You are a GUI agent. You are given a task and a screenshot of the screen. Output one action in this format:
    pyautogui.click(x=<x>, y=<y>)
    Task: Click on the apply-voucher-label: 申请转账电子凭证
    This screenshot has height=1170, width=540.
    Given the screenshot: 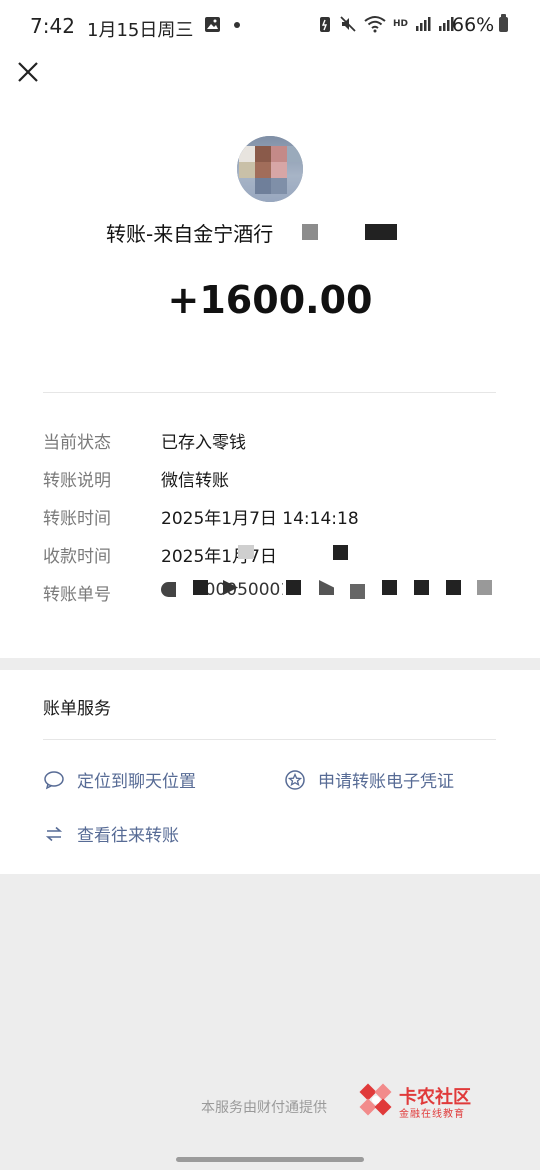 What is the action you would take?
    pyautogui.click(x=386, y=782)
    